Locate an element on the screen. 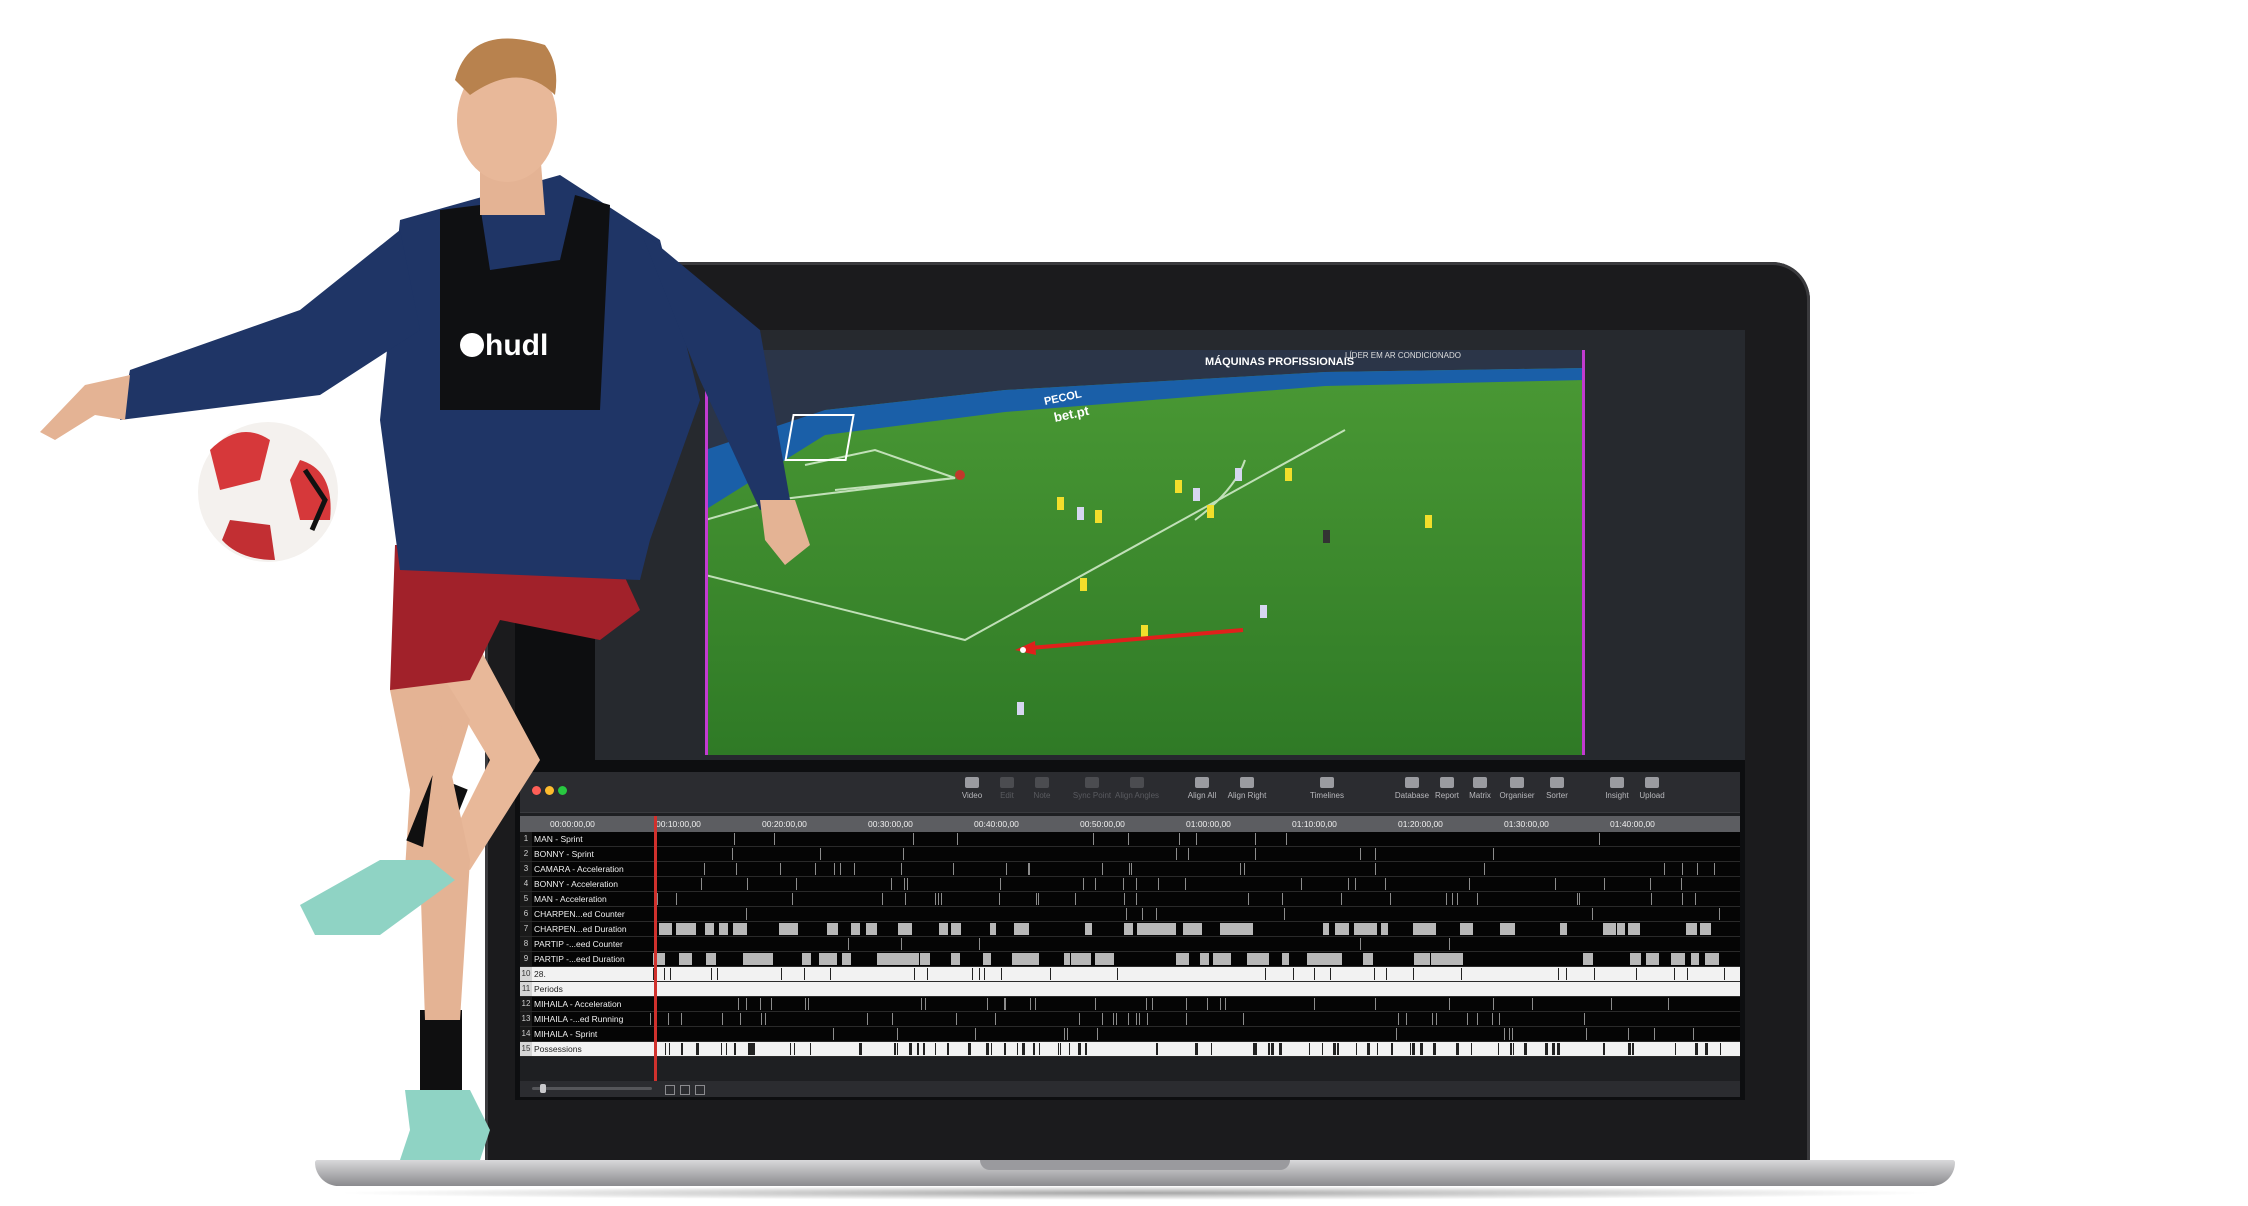 The width and height of the screenshot is (2248, 1206). toolbar-timelines-button: Timelines is located at coordinates (1327, 789).